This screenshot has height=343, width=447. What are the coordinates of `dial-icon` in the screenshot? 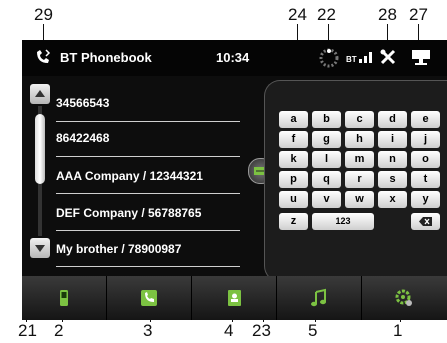 It's located at (149, 298).